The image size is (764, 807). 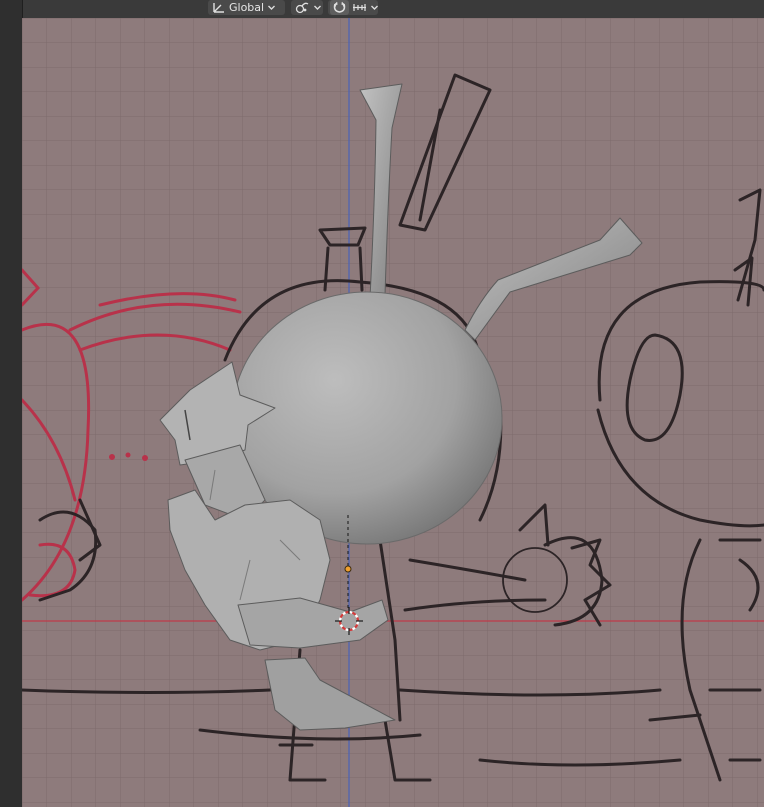 I want to click on magnet-icon, so click(x=339, y=7).